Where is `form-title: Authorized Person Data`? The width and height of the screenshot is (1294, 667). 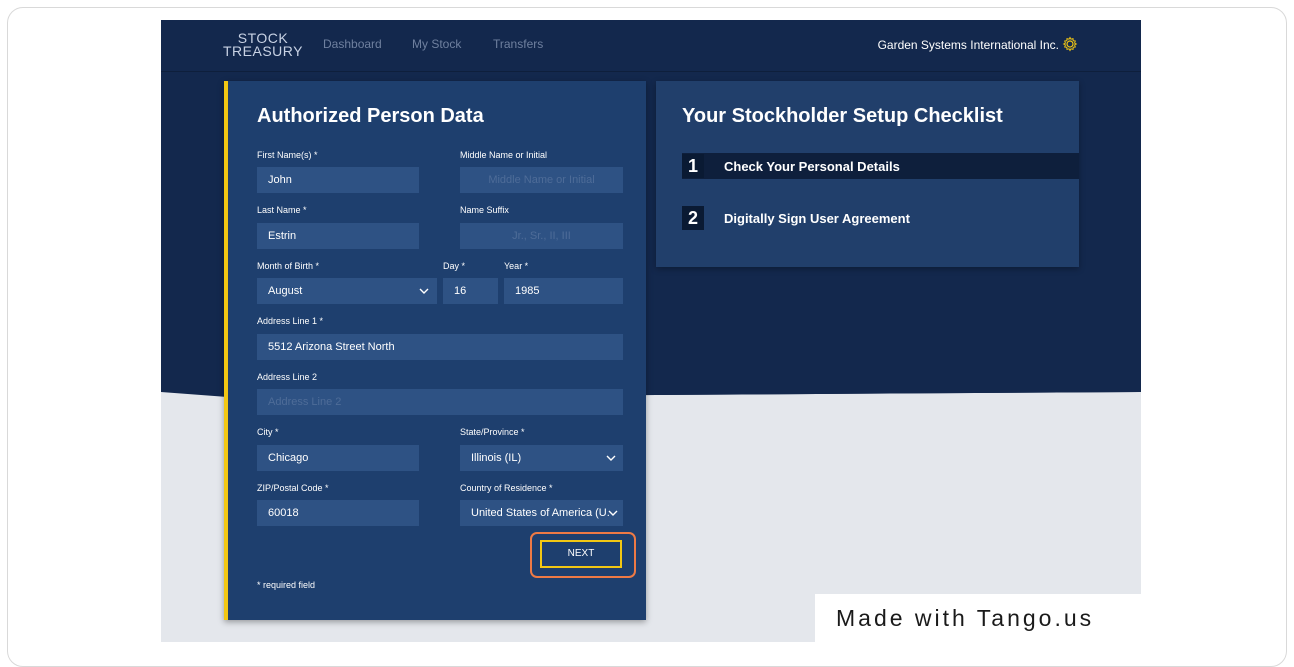
form-title: Authorized Person Data is located at coordinates (370, 116).